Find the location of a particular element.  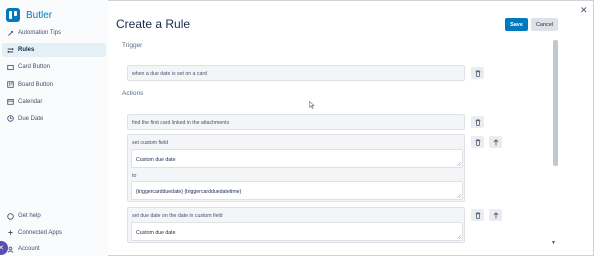

trigger-text: when a due date is set on a card is located at coordinates (169, 74).